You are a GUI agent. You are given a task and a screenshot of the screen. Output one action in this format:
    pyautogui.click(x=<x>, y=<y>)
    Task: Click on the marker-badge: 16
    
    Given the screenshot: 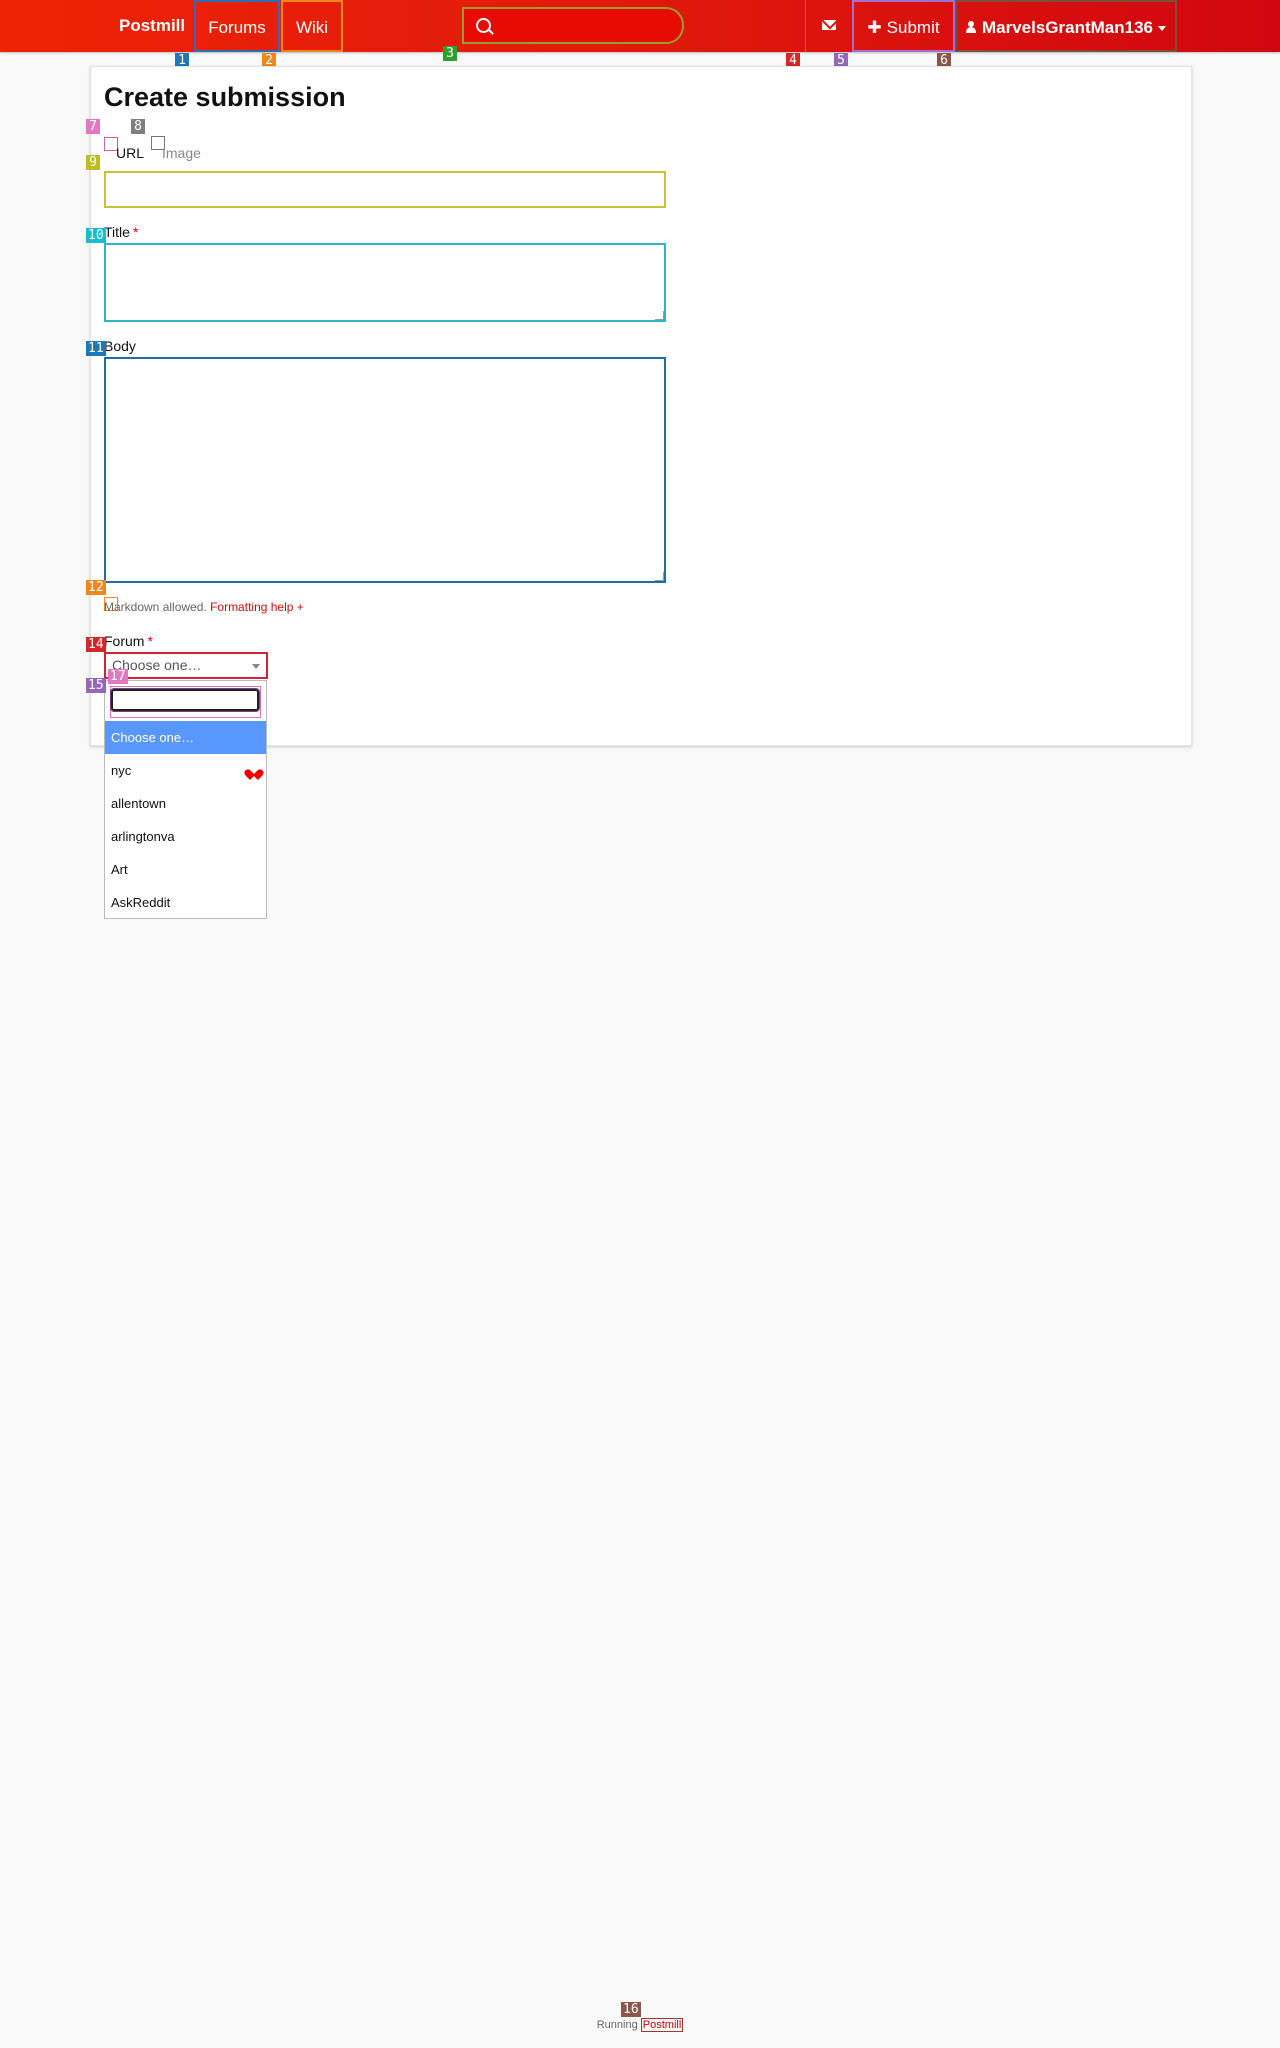 What is the action you would take?
    pyautogui.click(x=631, y=2009)
    